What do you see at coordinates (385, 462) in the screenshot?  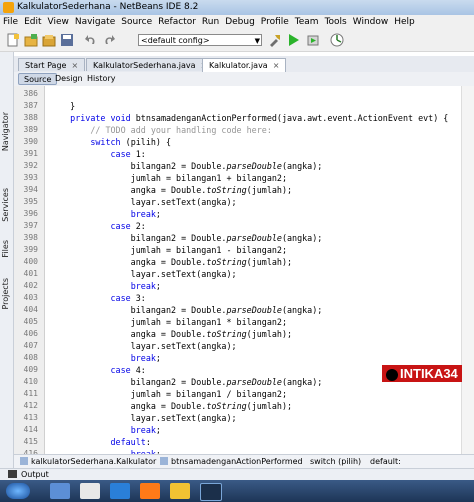 I see `breadcrumb-default: default:` at bounding box center [385, 462].